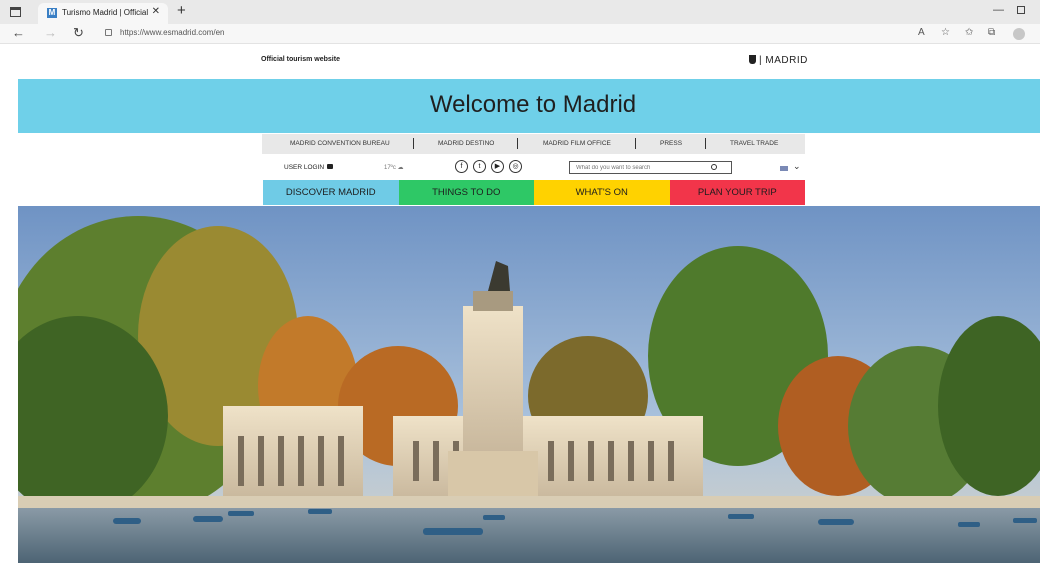 The height and width of the screenshot is (563, 1040). Describe the element at coordinates (991, 32) in the screenshot. I see `collections-icon: ⧉` at that location.